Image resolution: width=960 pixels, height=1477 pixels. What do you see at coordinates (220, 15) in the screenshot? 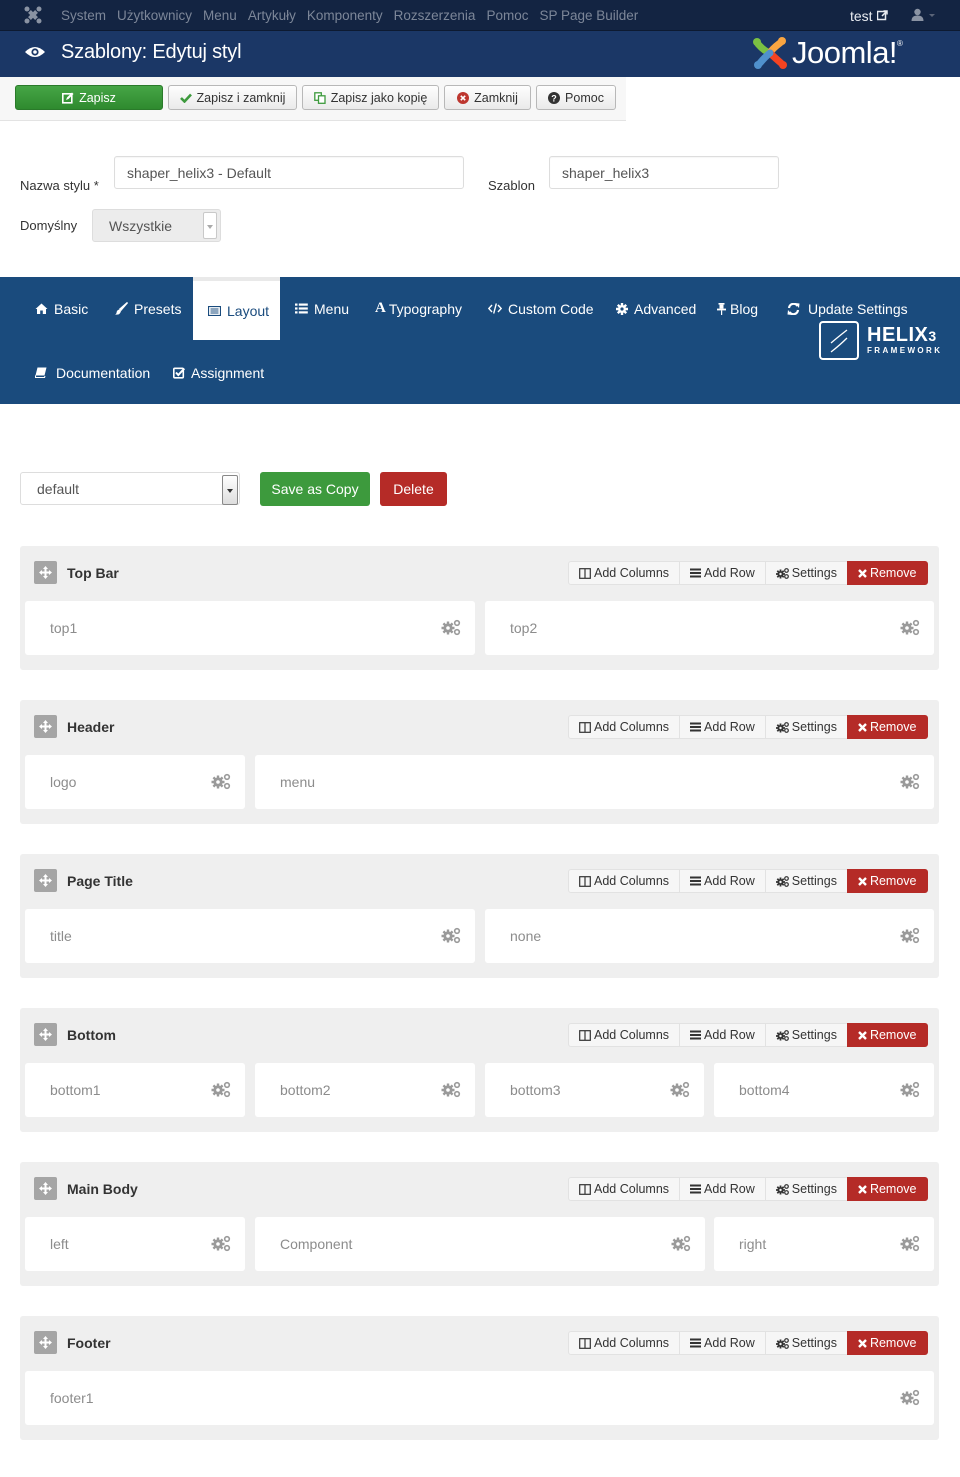
I see `menu-menus: Menu` at bounding box center [220, 15].